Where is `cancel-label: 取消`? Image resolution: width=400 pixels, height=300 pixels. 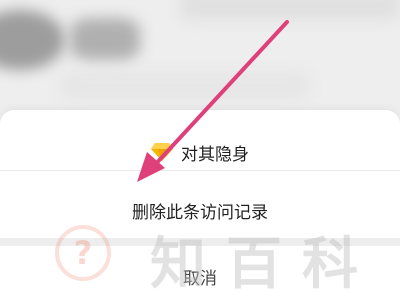 cancel-label: 取消 is located at coordinates (200, 278).